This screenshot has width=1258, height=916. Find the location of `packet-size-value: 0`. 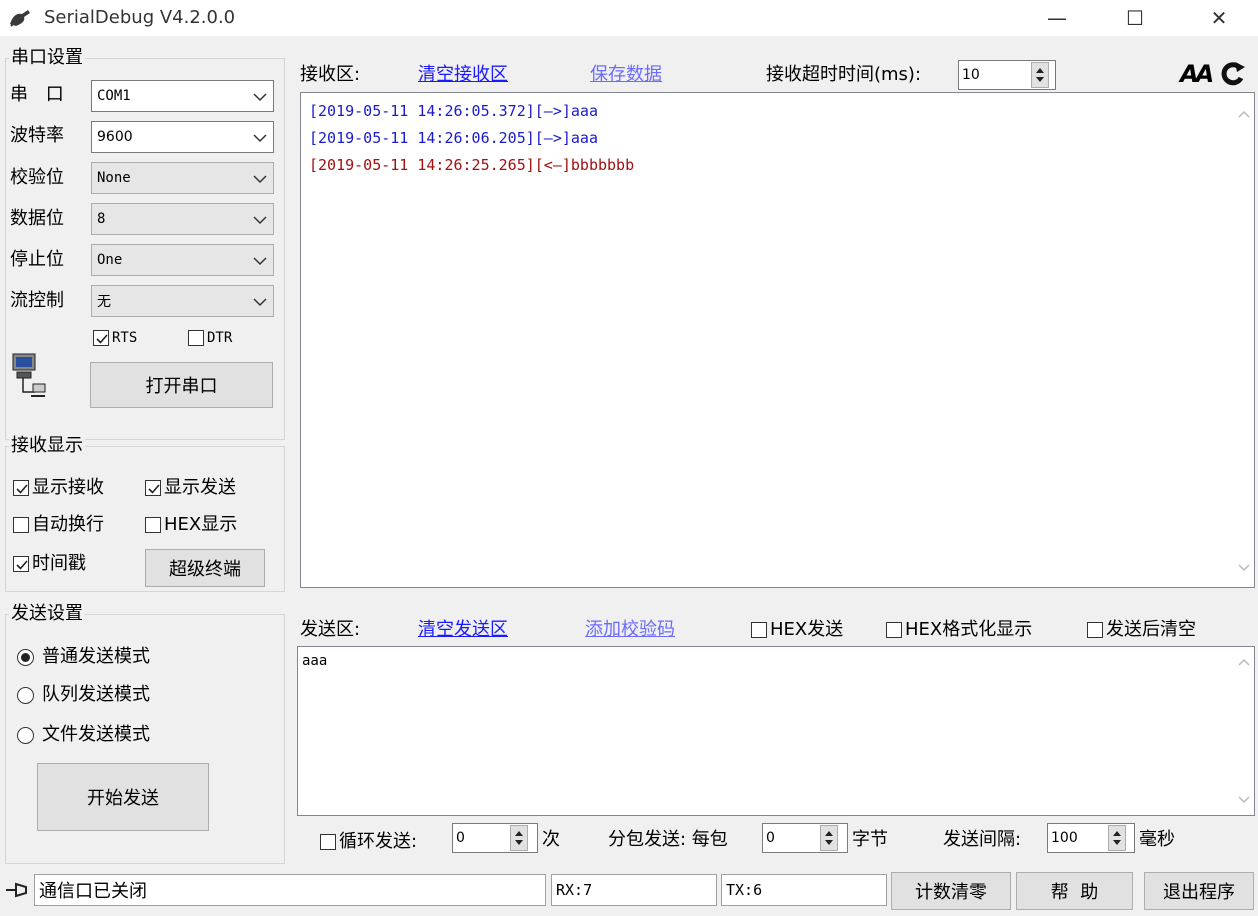

packet-size-value: 0 is located at coordinates (770, 838).